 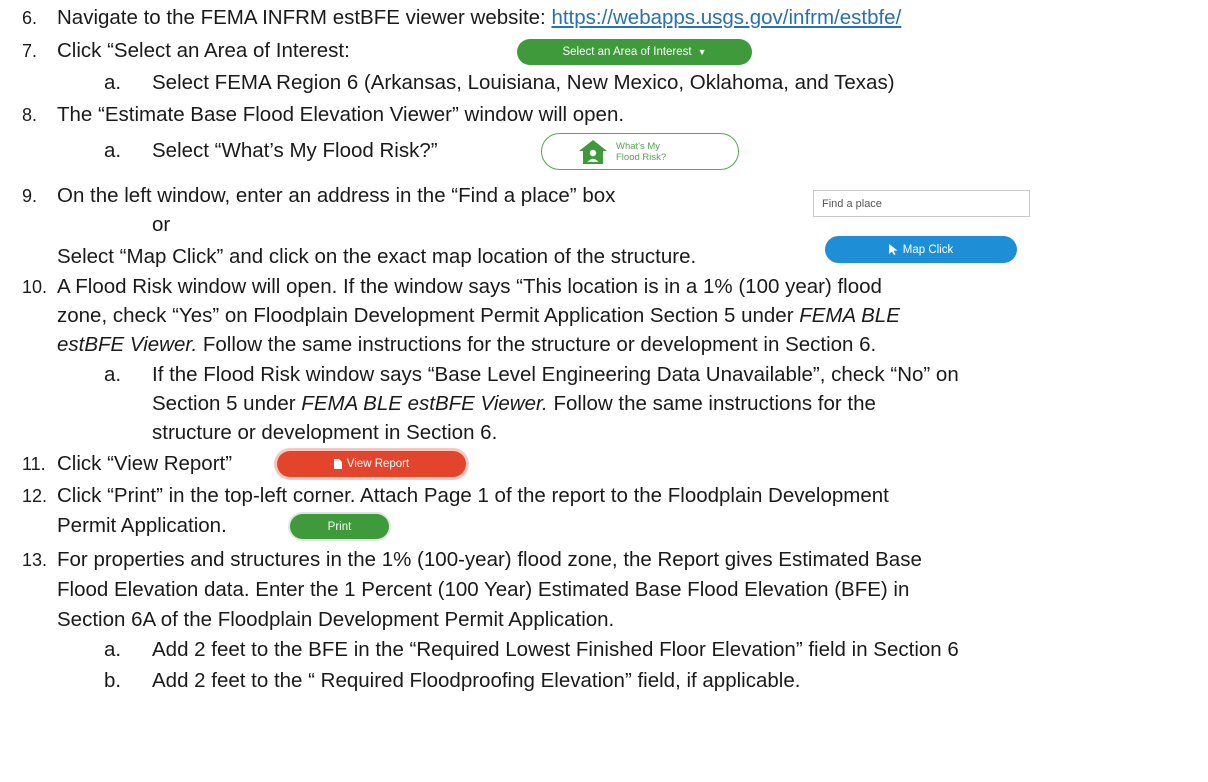 I want to click on step-8a-letter: a., so click(x=113, y=150).